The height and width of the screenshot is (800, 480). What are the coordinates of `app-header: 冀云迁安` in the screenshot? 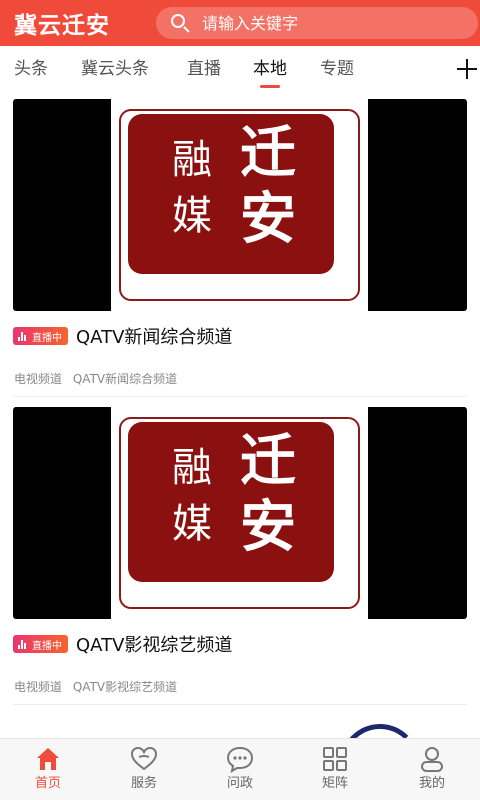 It's located at (240, 23).